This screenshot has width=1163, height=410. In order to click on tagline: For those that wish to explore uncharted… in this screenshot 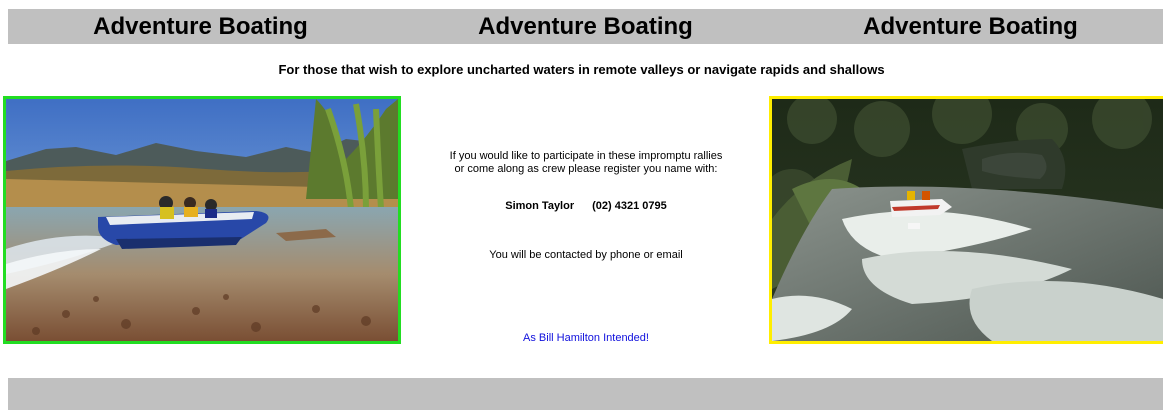, I will do `click(581, 69)`.